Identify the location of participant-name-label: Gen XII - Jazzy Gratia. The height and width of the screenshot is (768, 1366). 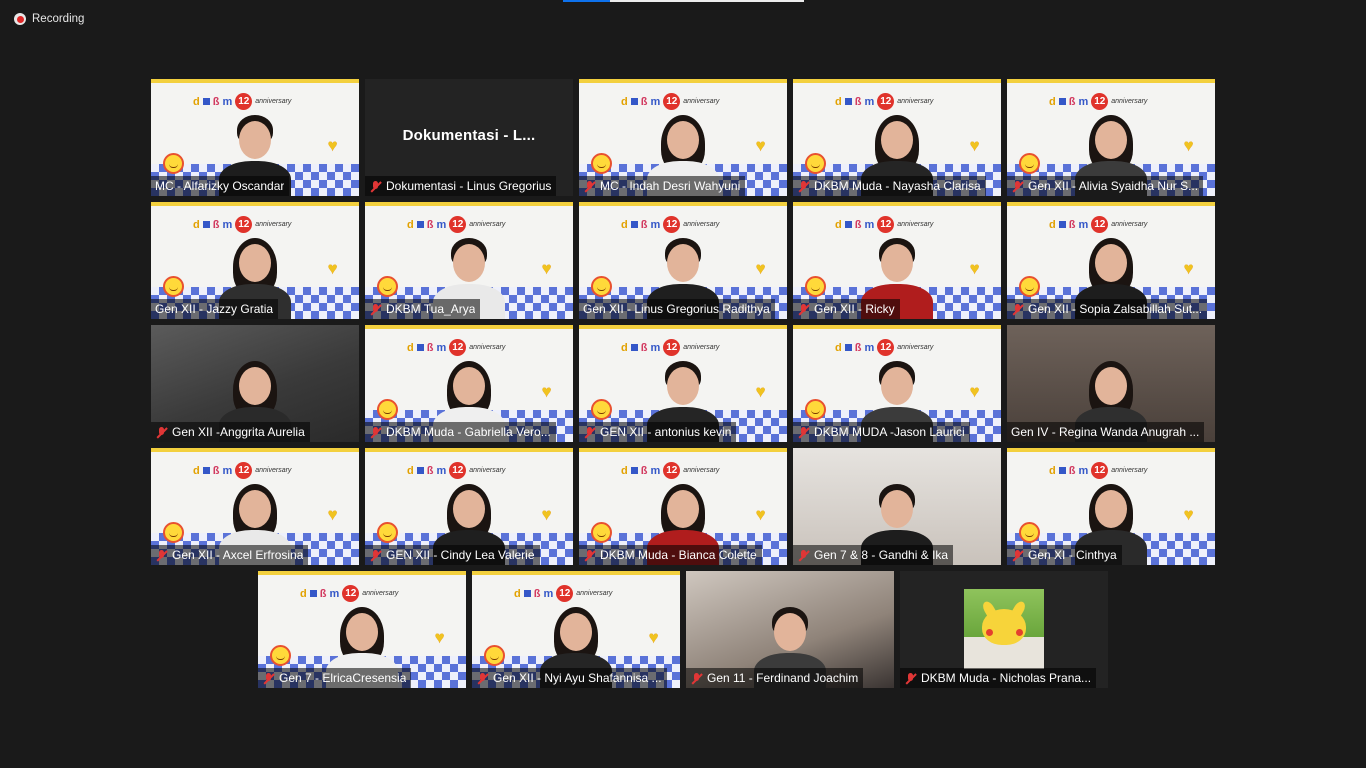
(215, 309).